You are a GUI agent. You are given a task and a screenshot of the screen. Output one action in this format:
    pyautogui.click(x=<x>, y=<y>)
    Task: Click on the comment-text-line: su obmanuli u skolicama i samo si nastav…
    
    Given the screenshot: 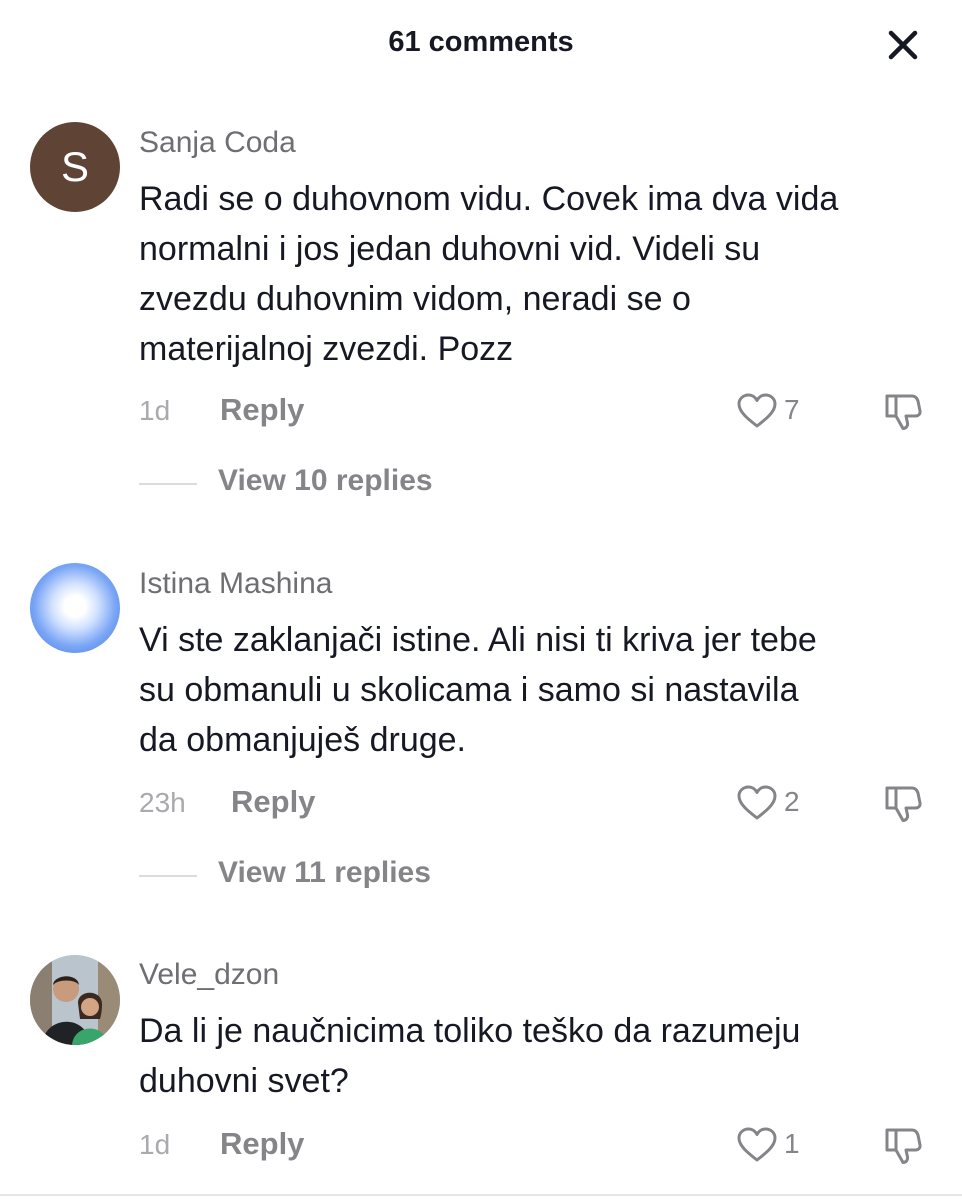 What is the action you would take?
    pyautogui.click(x=469, y=690)
    